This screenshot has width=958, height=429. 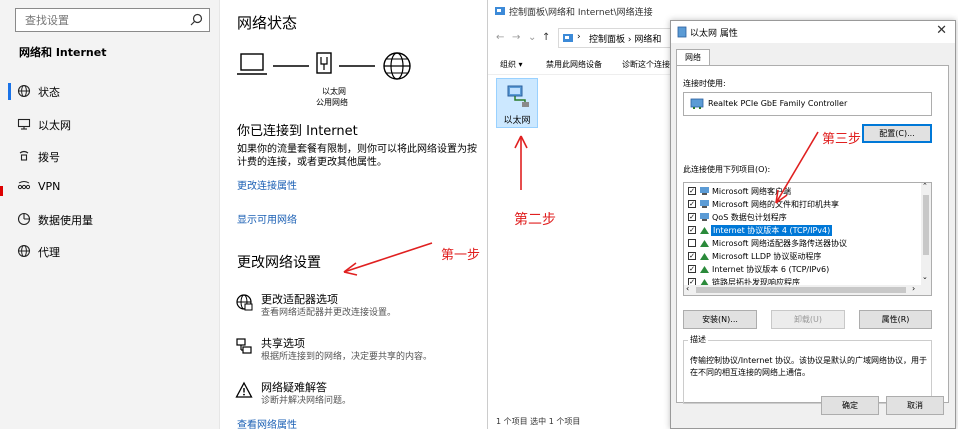 What do you see at coordinates (568, 38) in the screenshot?
I see `control-panel-icon` at bounding box center [568, 38].